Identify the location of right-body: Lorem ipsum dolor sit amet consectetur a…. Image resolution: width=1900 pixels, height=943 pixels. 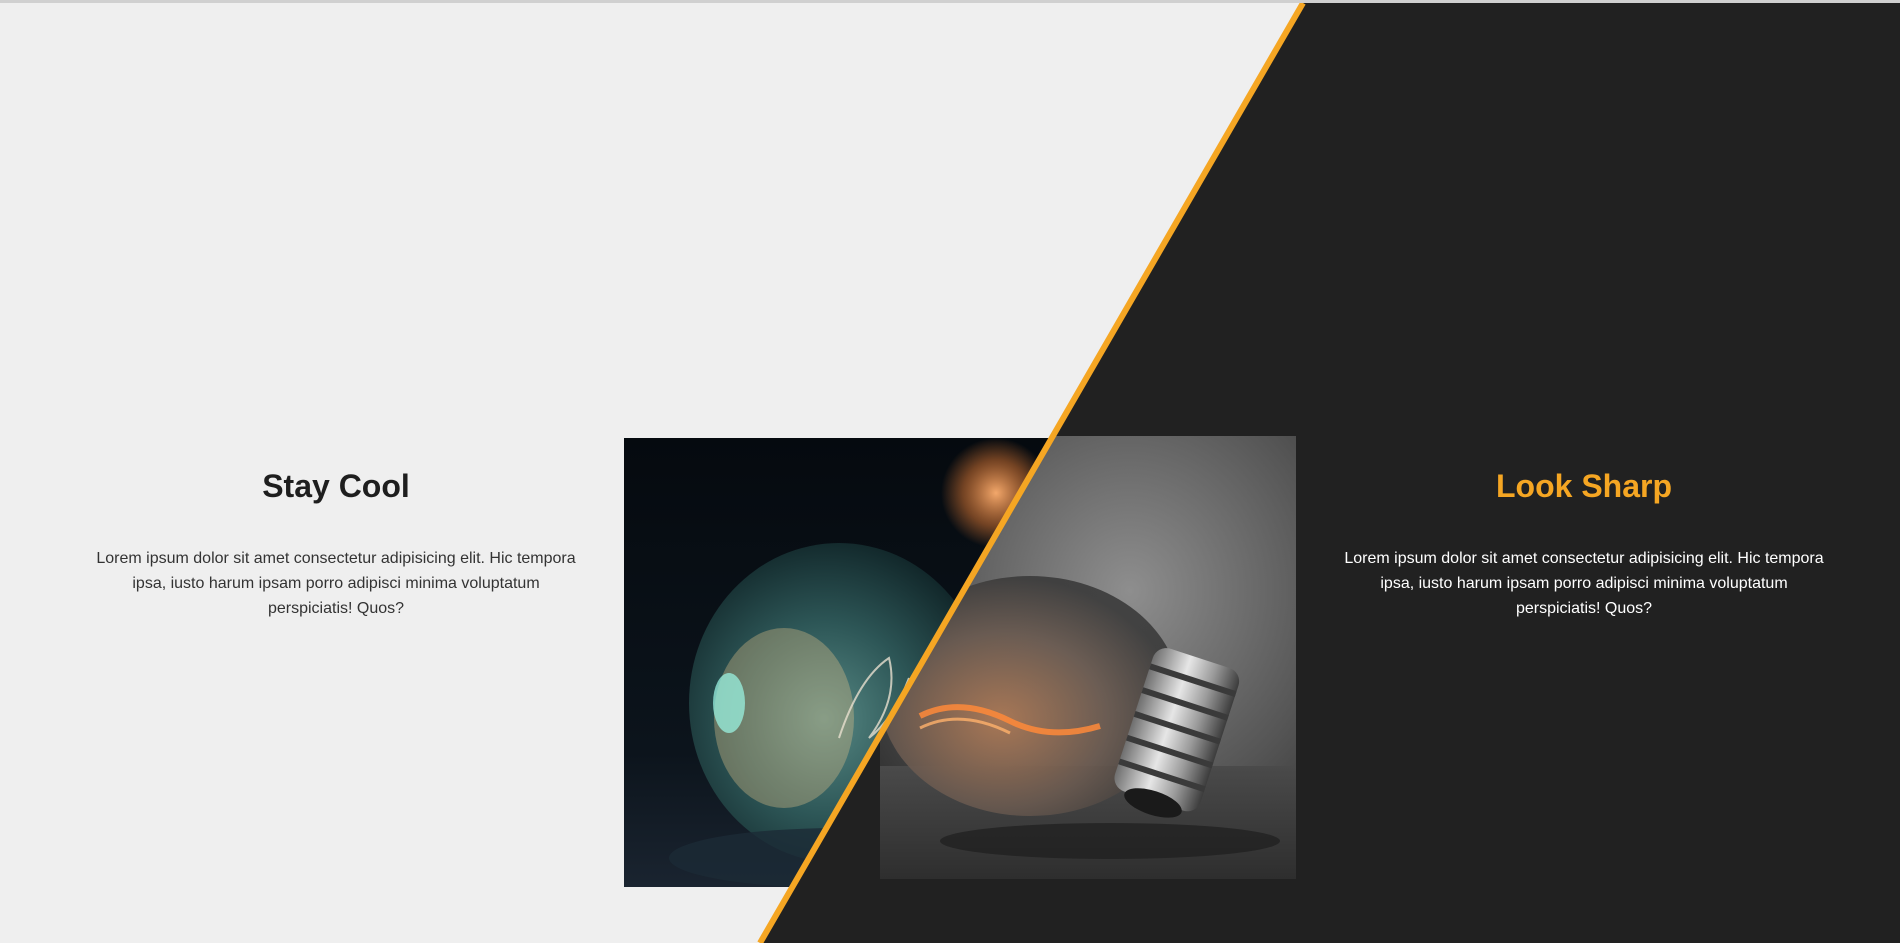
(1584, 583).